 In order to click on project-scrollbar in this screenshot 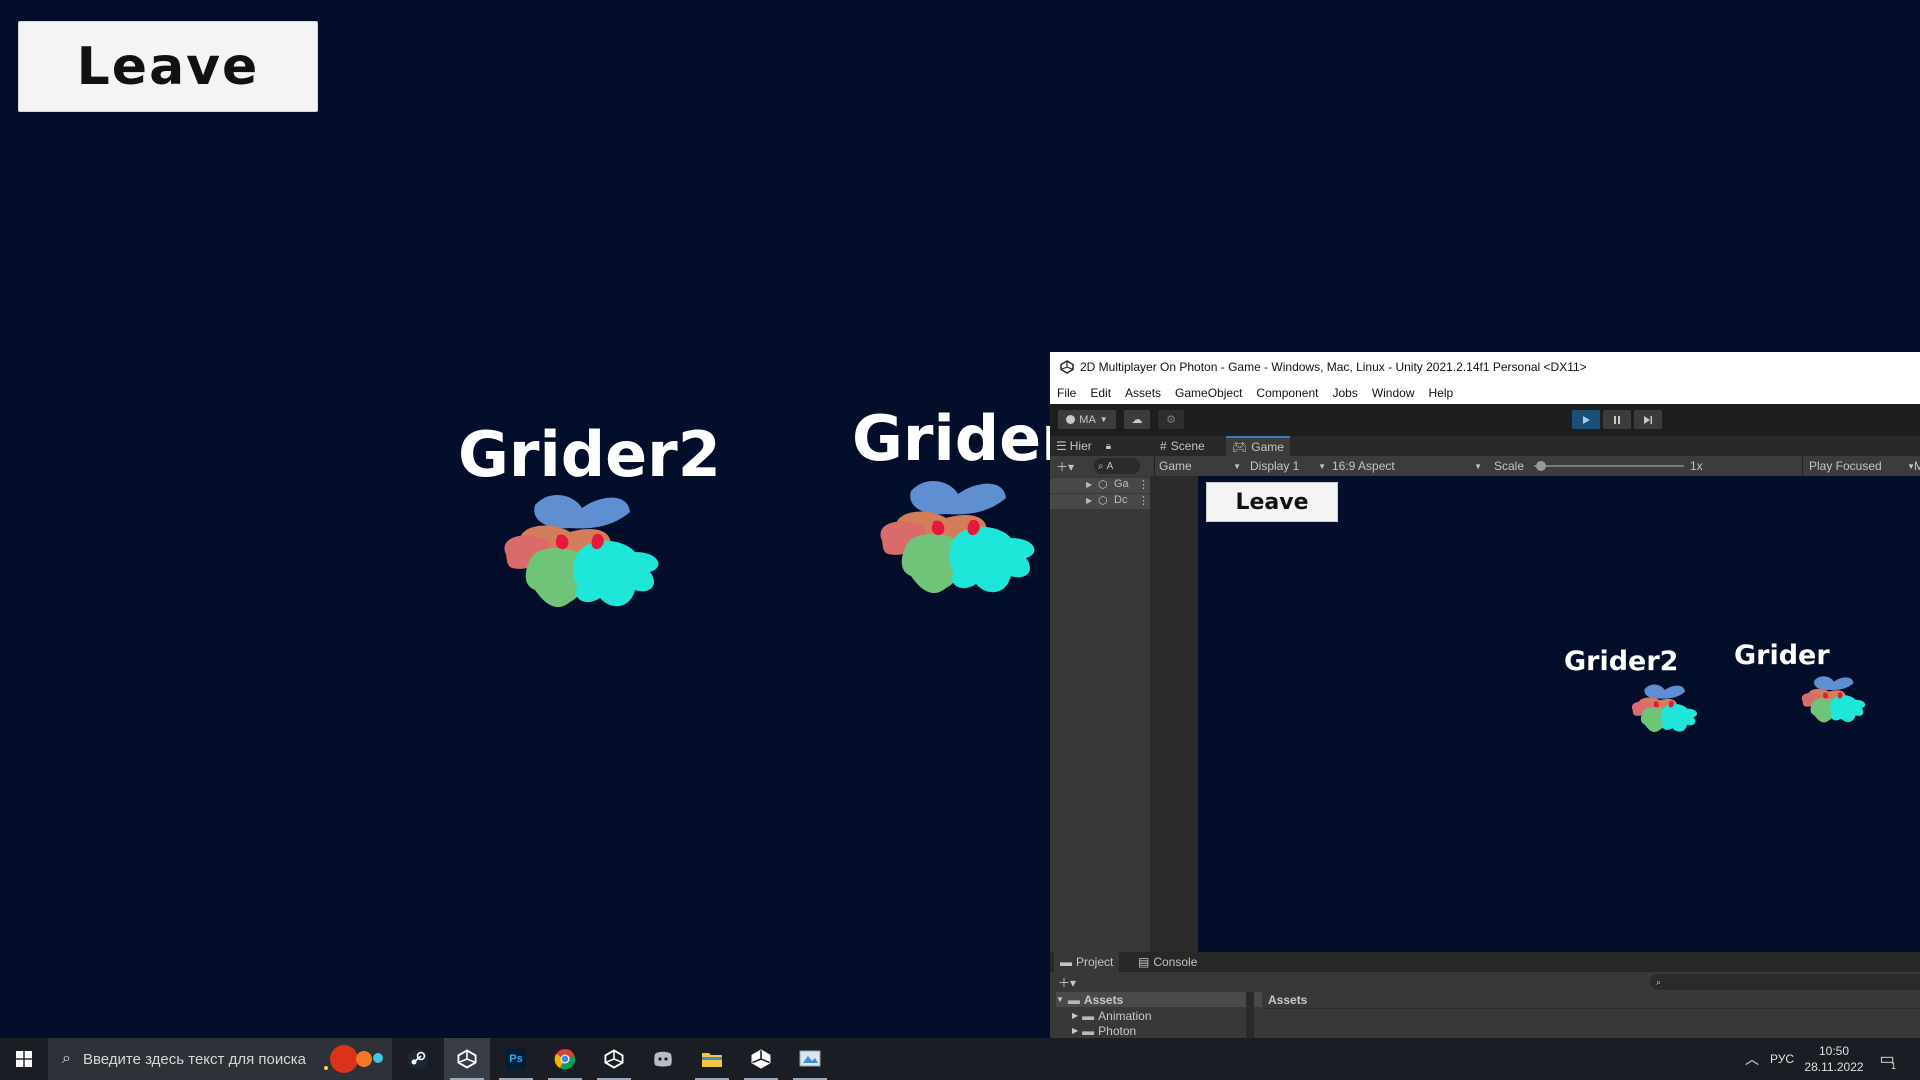, I will do `click(1250, 1015)`.